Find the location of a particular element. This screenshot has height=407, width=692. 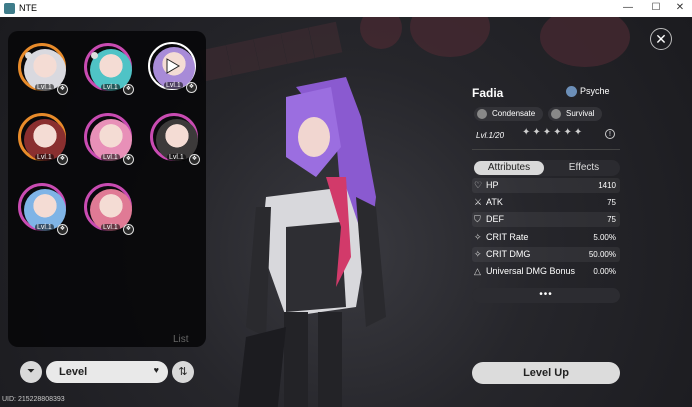

sword-icon: ⚔ is located at coordinates (478, 202).